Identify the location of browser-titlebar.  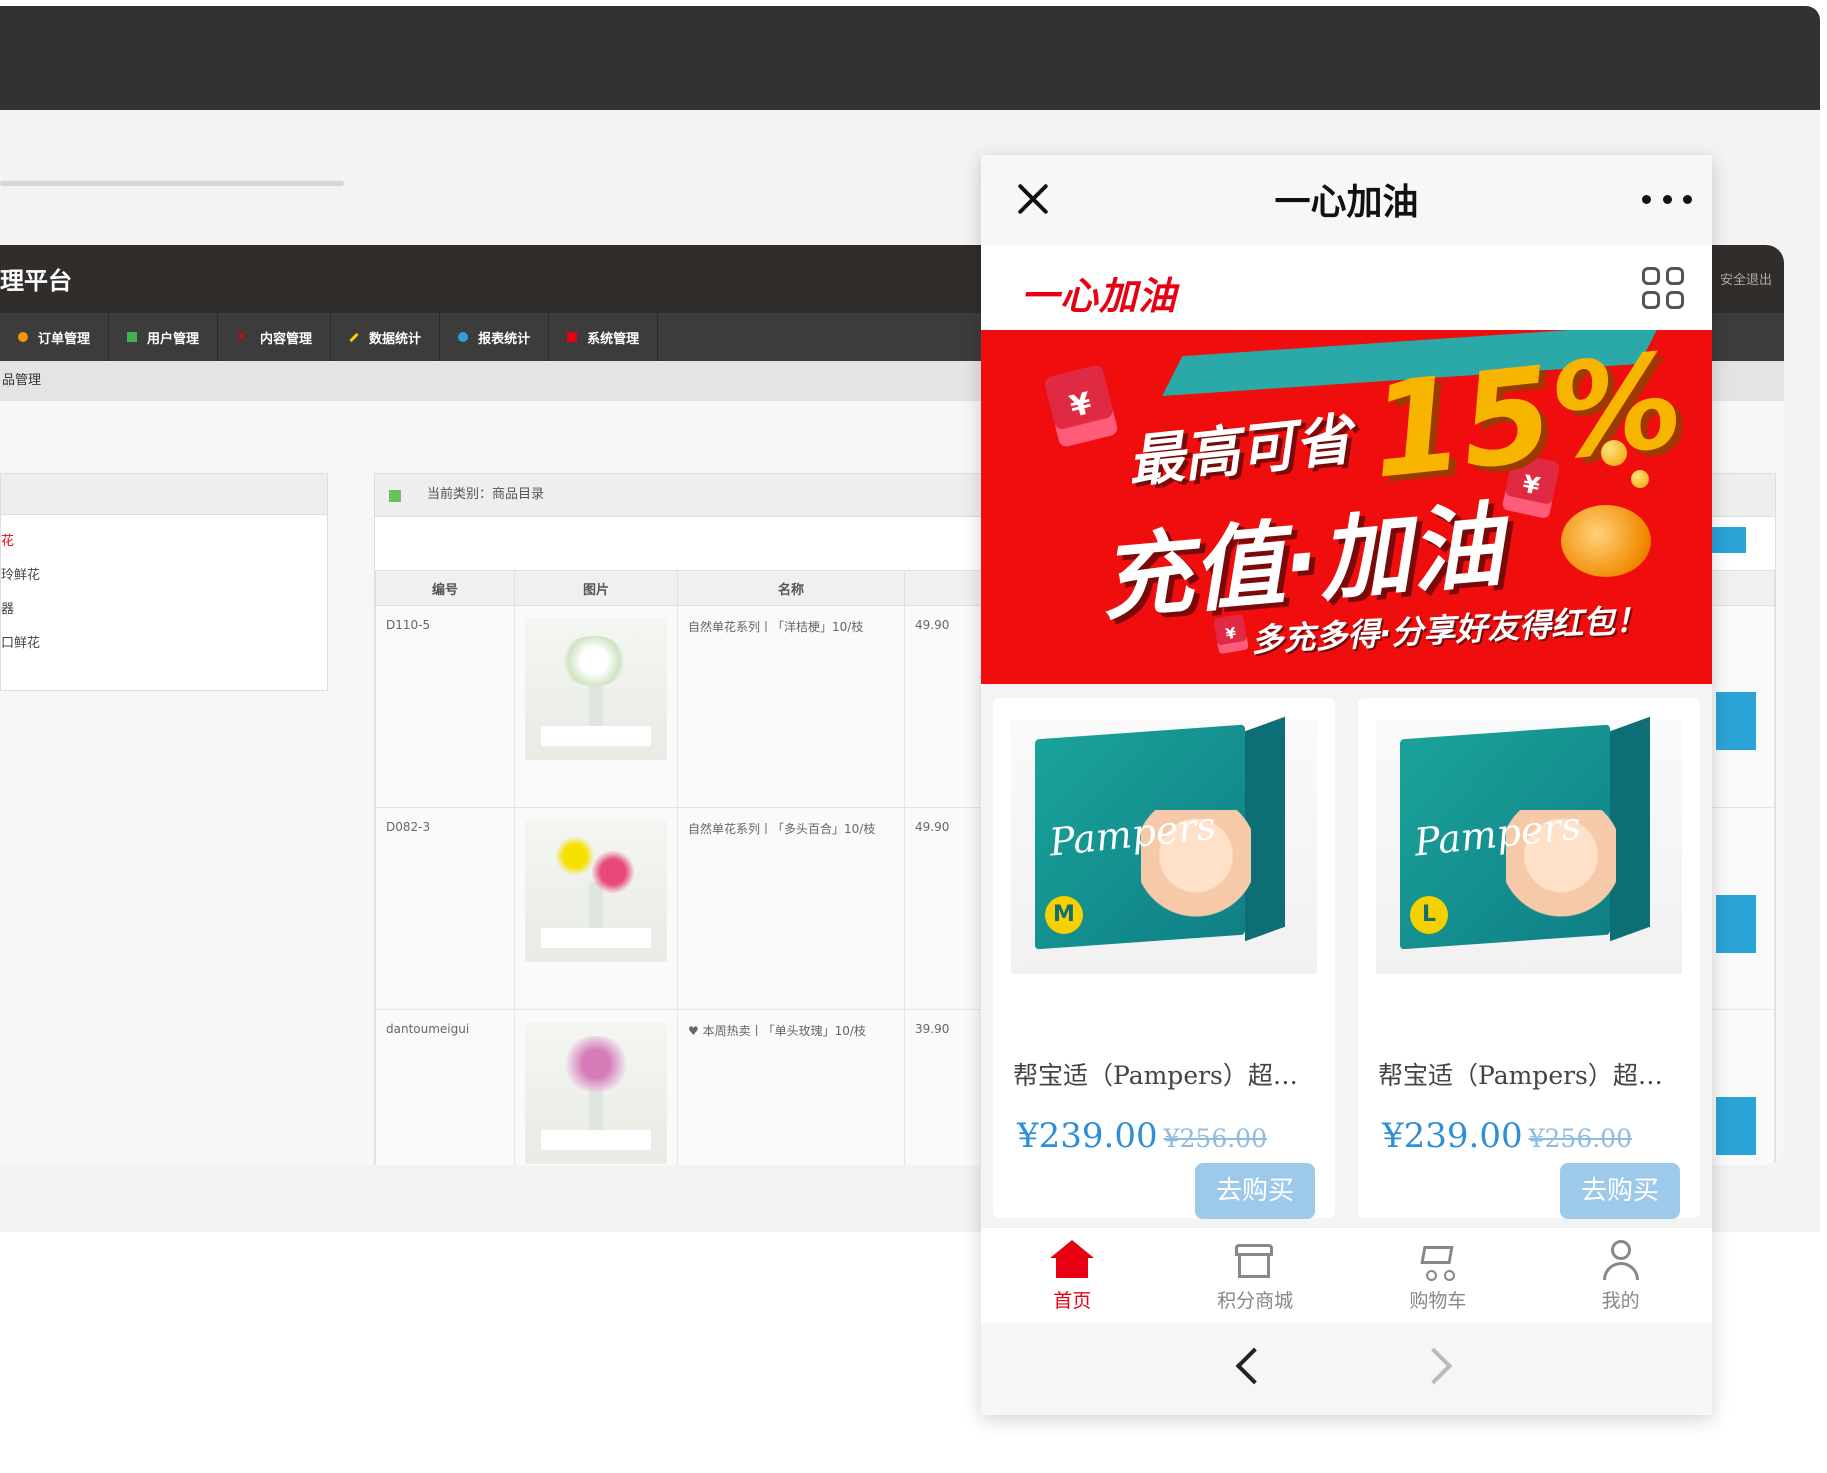
(910, 58).